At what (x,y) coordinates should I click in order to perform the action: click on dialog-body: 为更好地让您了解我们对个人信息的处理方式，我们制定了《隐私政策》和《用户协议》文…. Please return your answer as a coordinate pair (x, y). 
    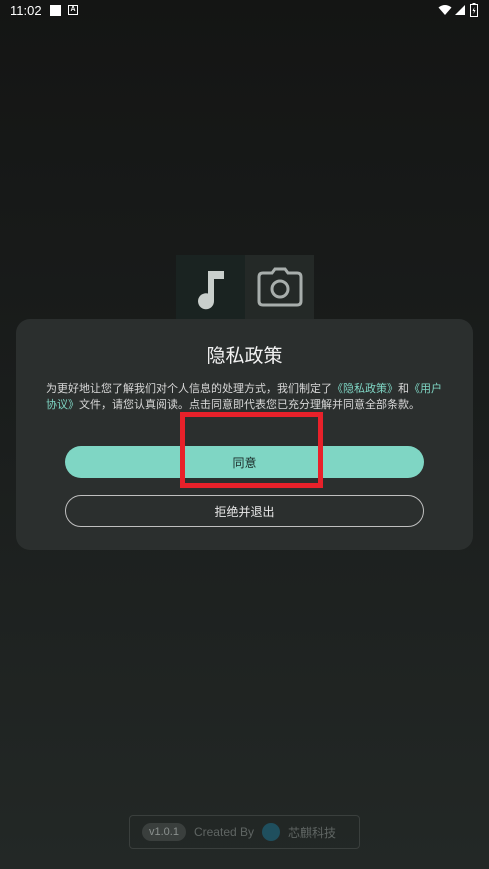
    Looking at the image, I should click on (246, 397).